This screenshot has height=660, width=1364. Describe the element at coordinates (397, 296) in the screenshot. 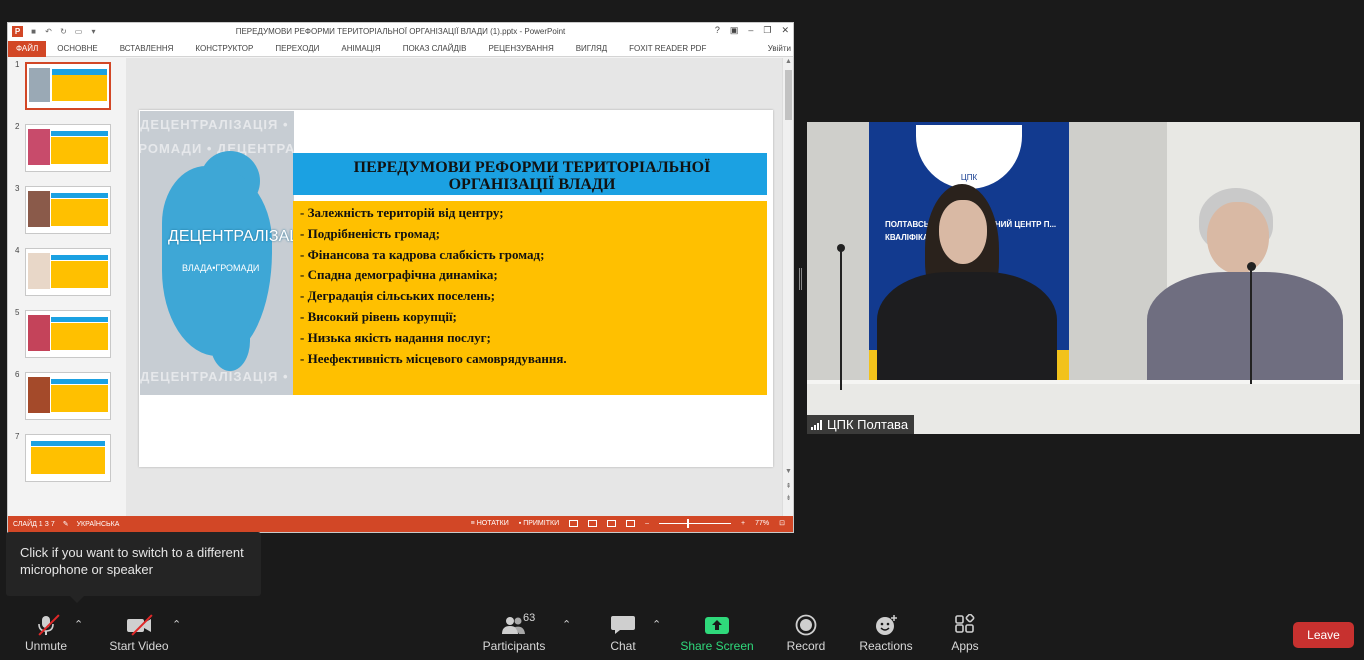

I see `bullet-item: - Деградація сільських поселень;` at that location.